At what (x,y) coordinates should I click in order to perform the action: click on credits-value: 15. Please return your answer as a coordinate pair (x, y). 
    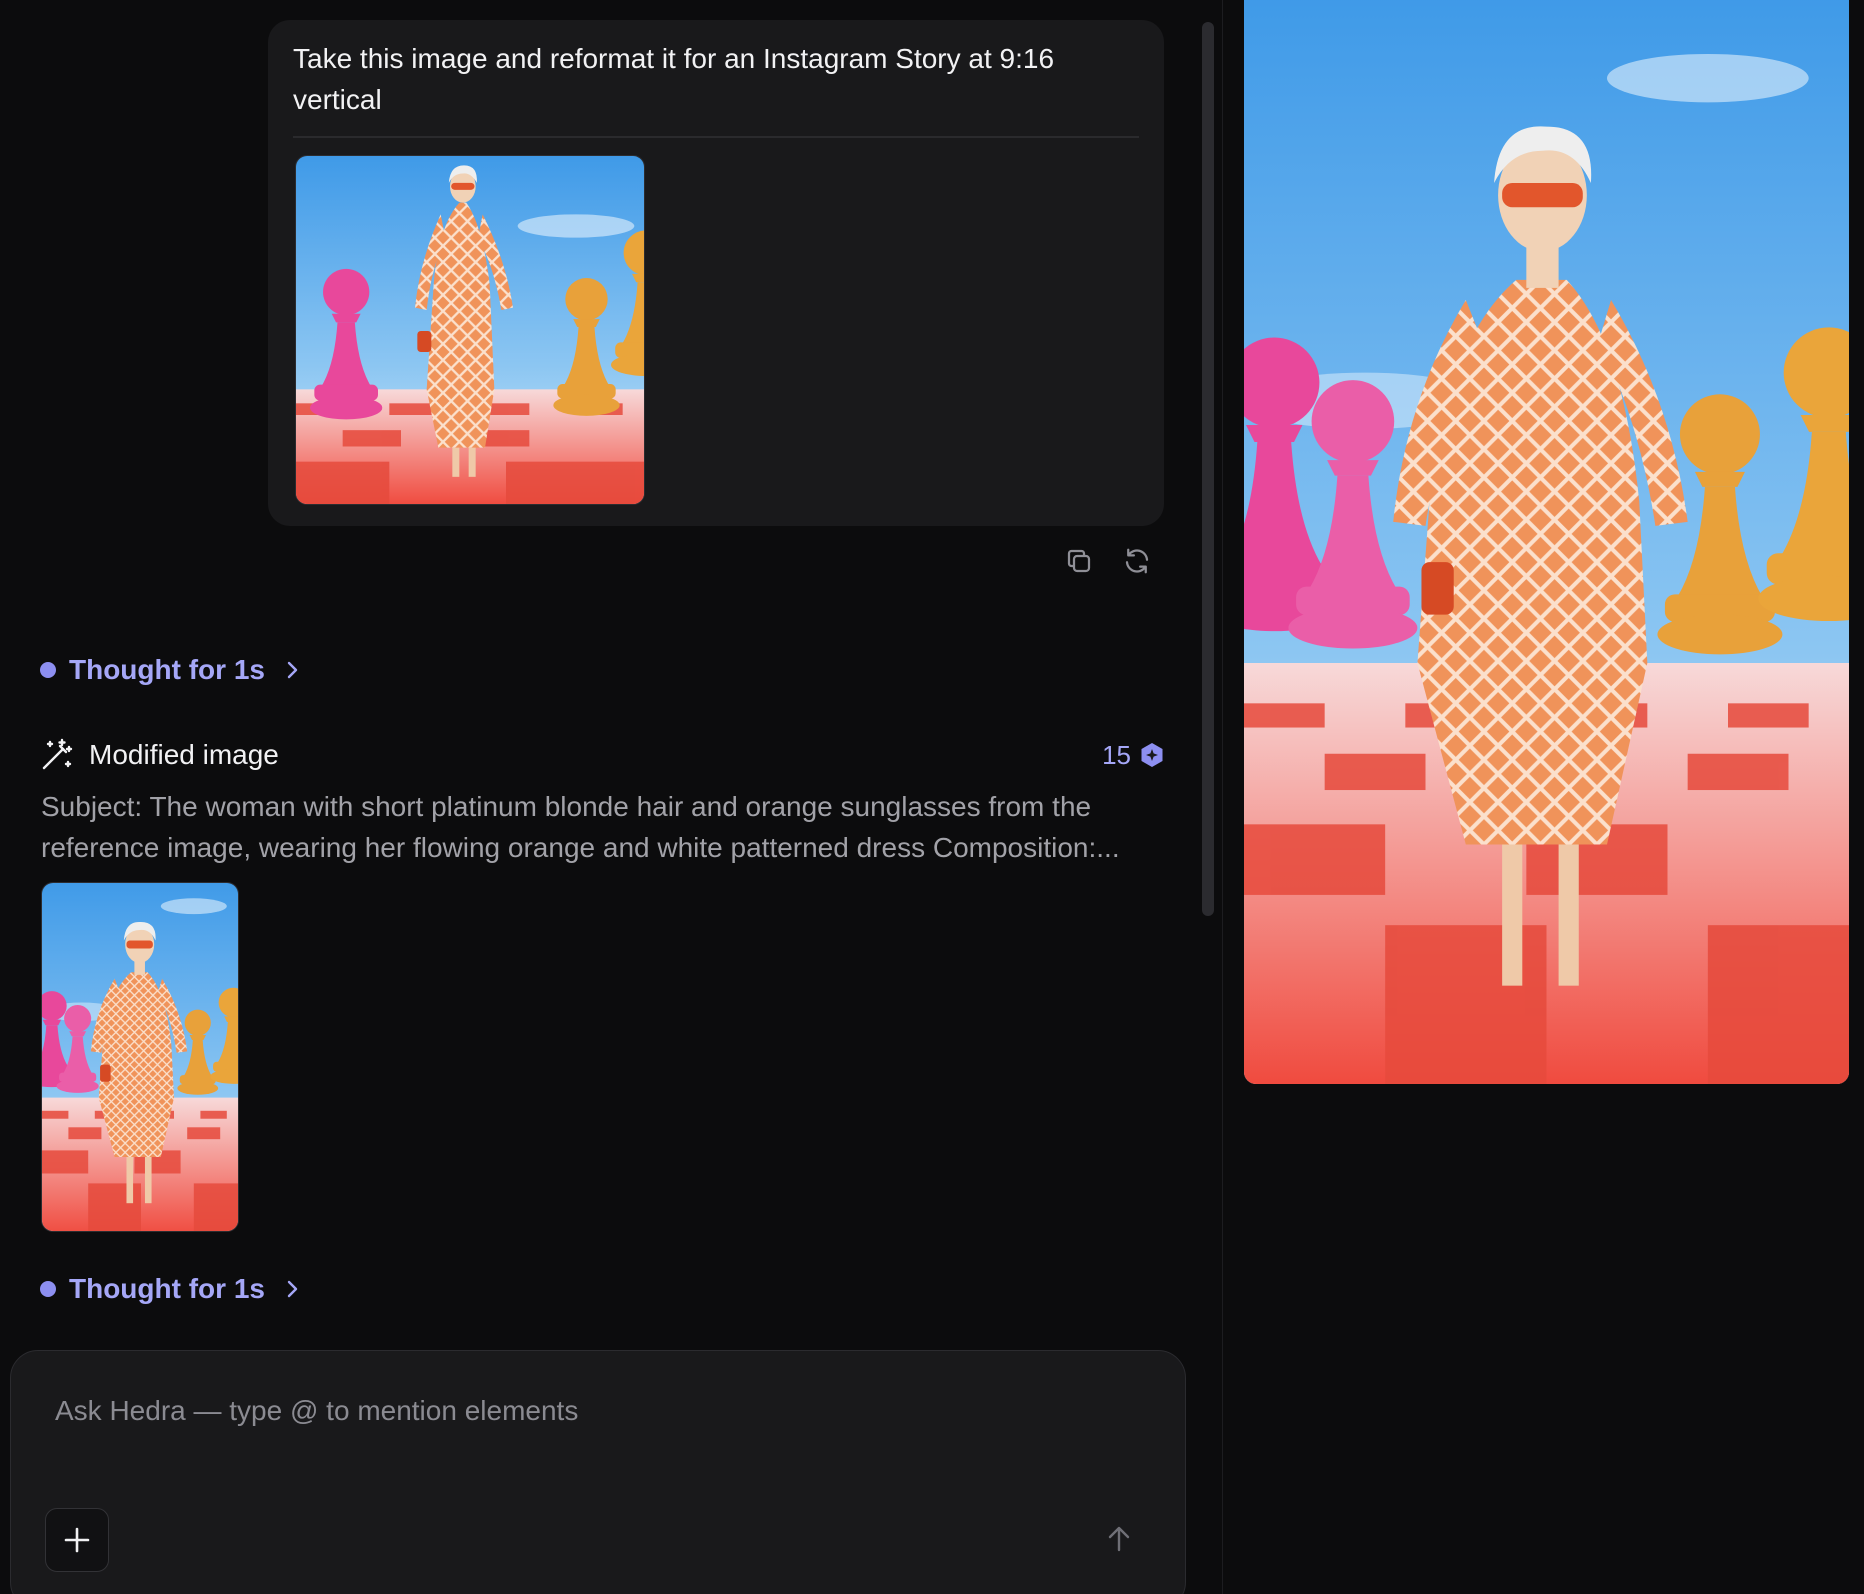
    Looking at the image, I should click on (1116, 755).